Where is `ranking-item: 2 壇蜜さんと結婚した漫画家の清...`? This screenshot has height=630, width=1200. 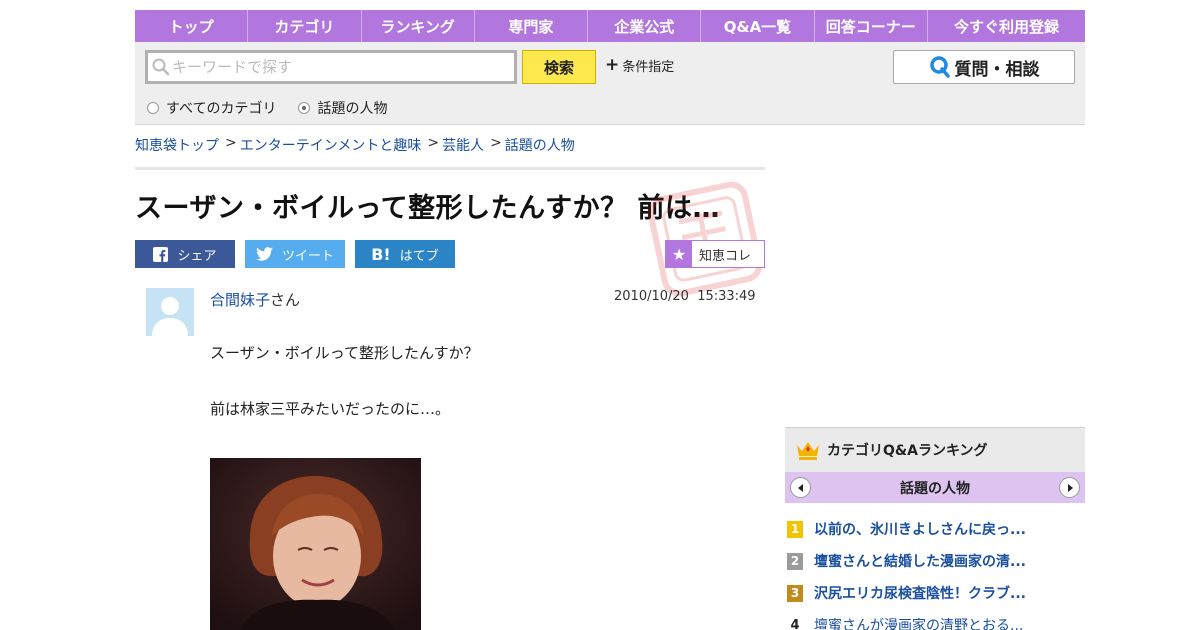 ranking-item: 2 壇蜜さんと結婚した漫画家の清... is located at coordinates (935, 561).